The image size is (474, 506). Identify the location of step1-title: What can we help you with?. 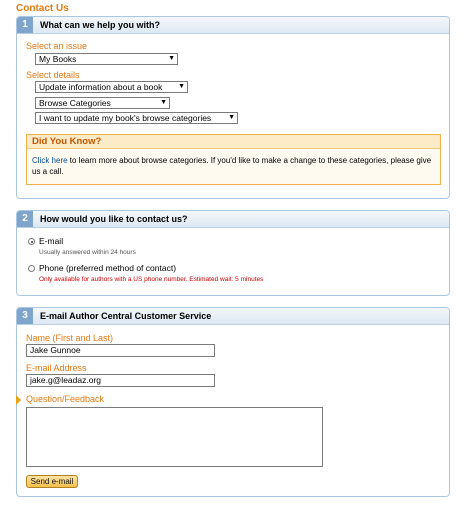
(100, 25).